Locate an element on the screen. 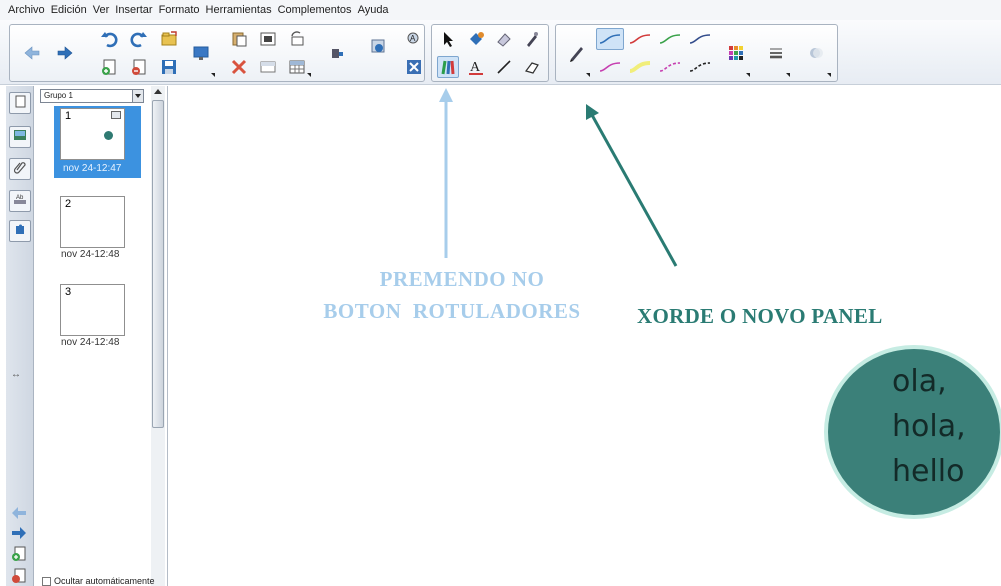  page-preview: 3 is located at coordinates (92, 310).